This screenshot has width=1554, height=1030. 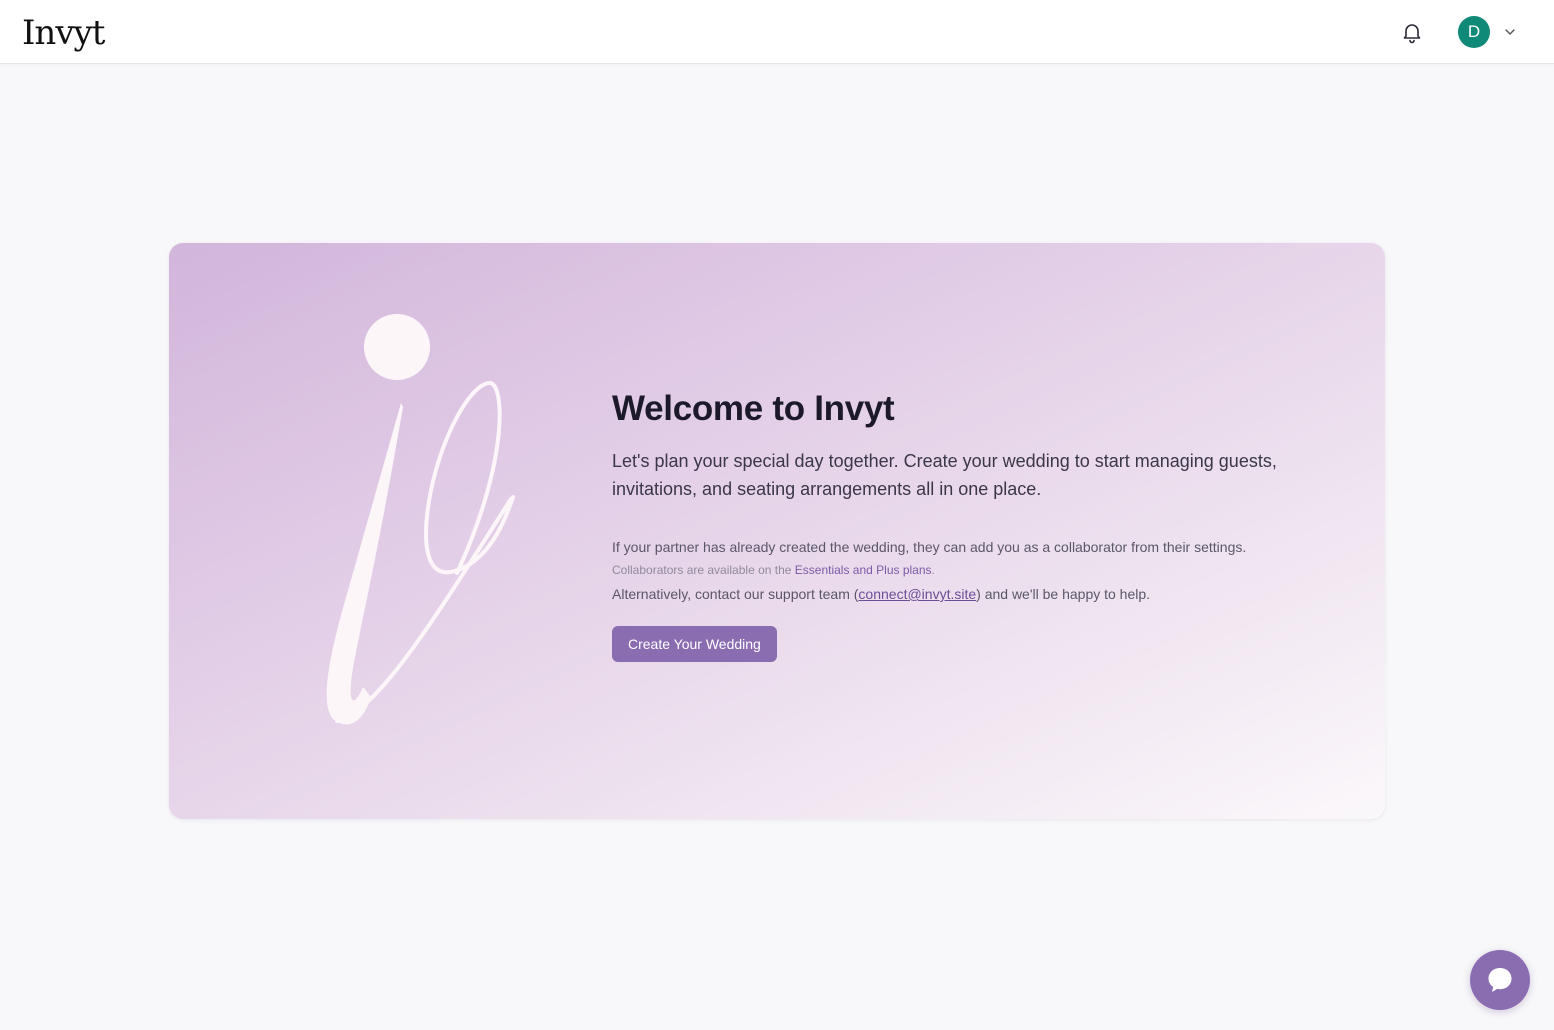 I want to click on collaborator-note-suffix: ., so click(x=933, y=570).